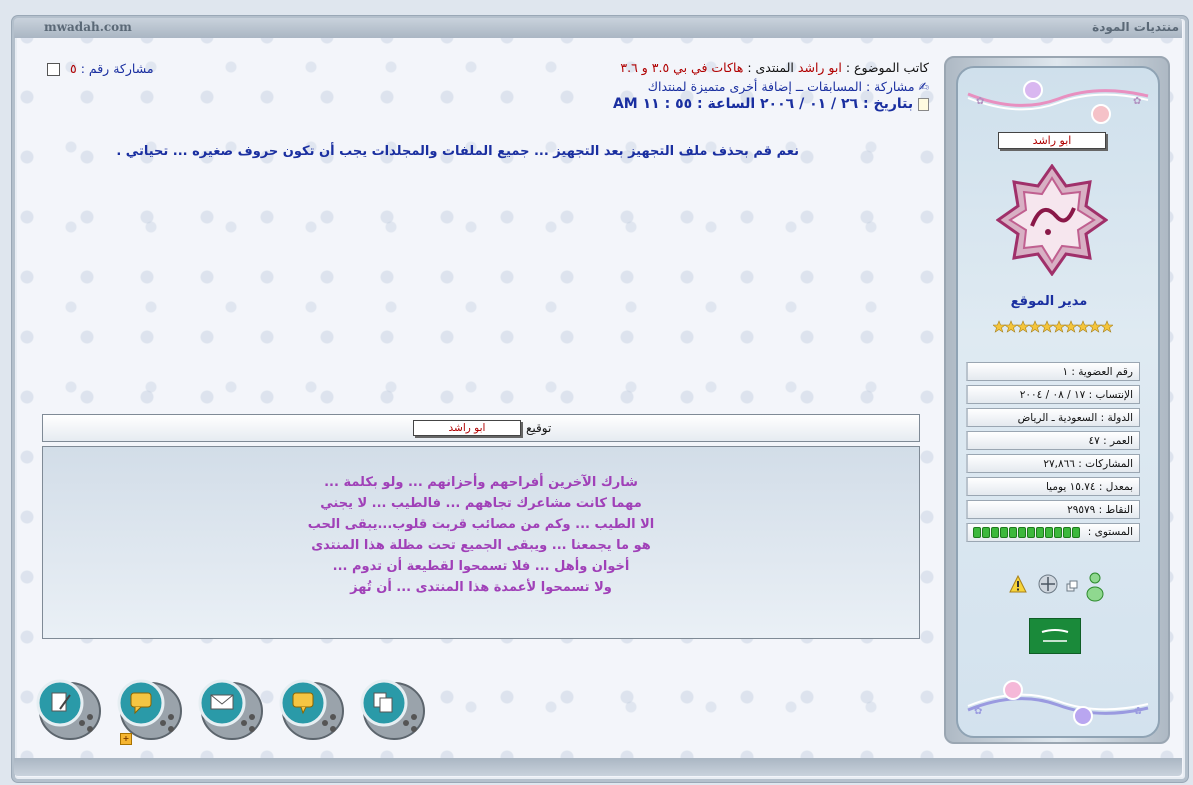 Image resolution: width=1193 pixels, height=785 pixels. Describe the element at coordinates (117, 68) in the screenshot. I see `post-number-label: مشاركة رقم :` at that location.